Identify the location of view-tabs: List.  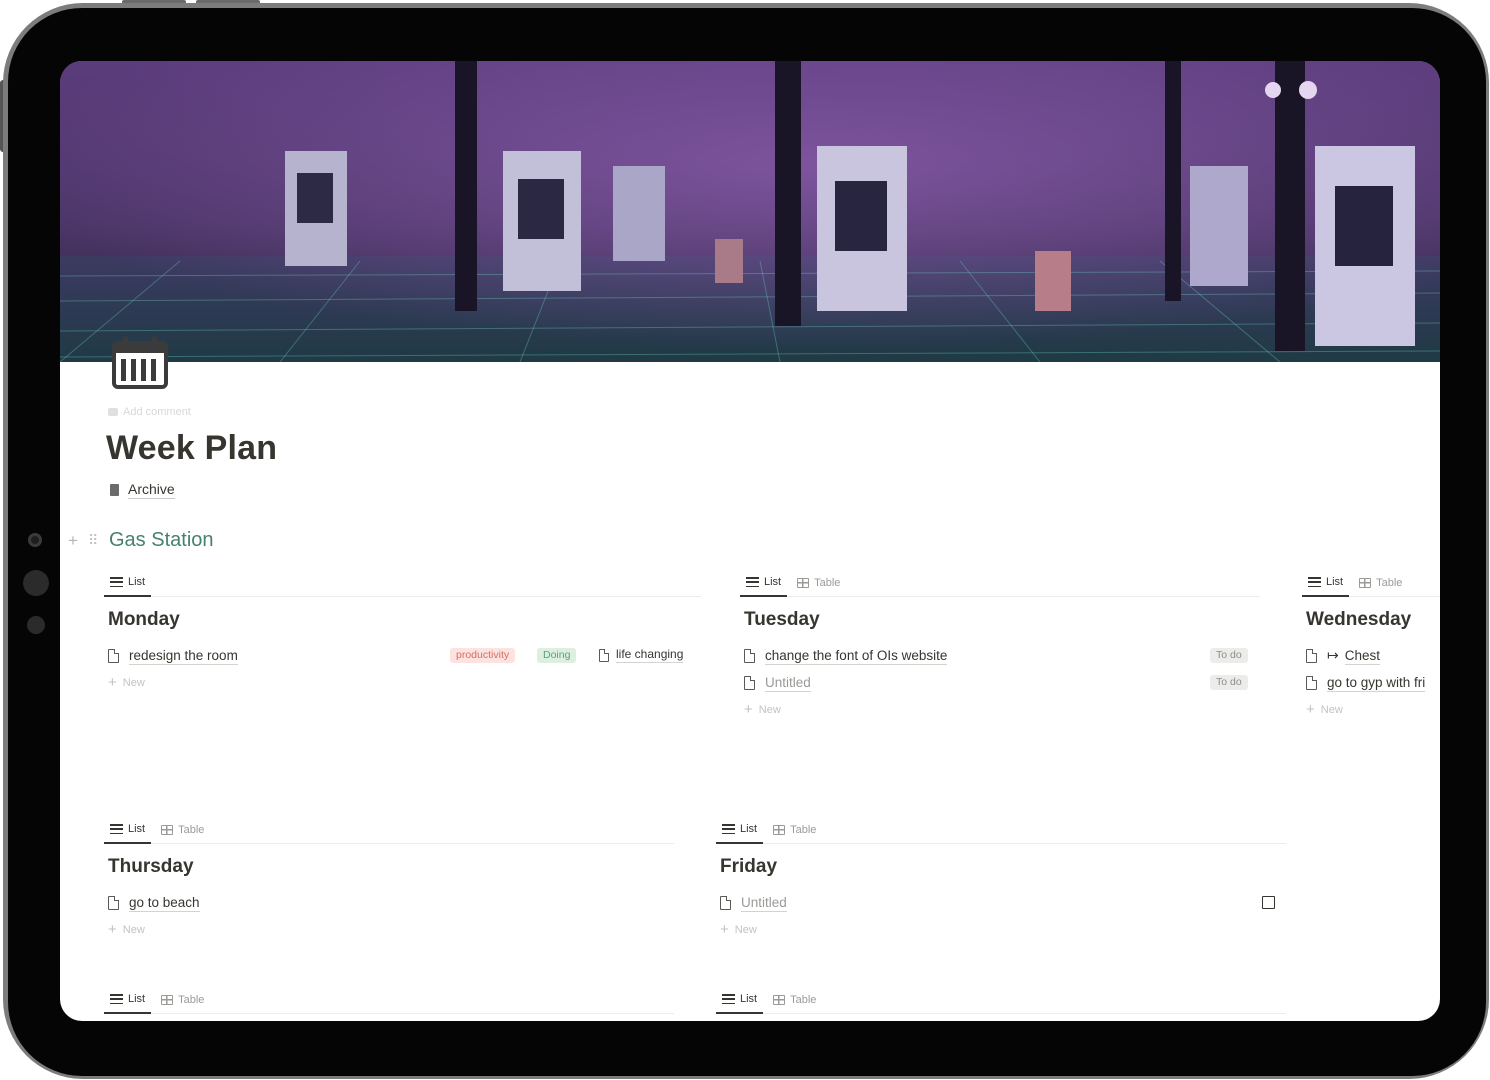
(402, 583).